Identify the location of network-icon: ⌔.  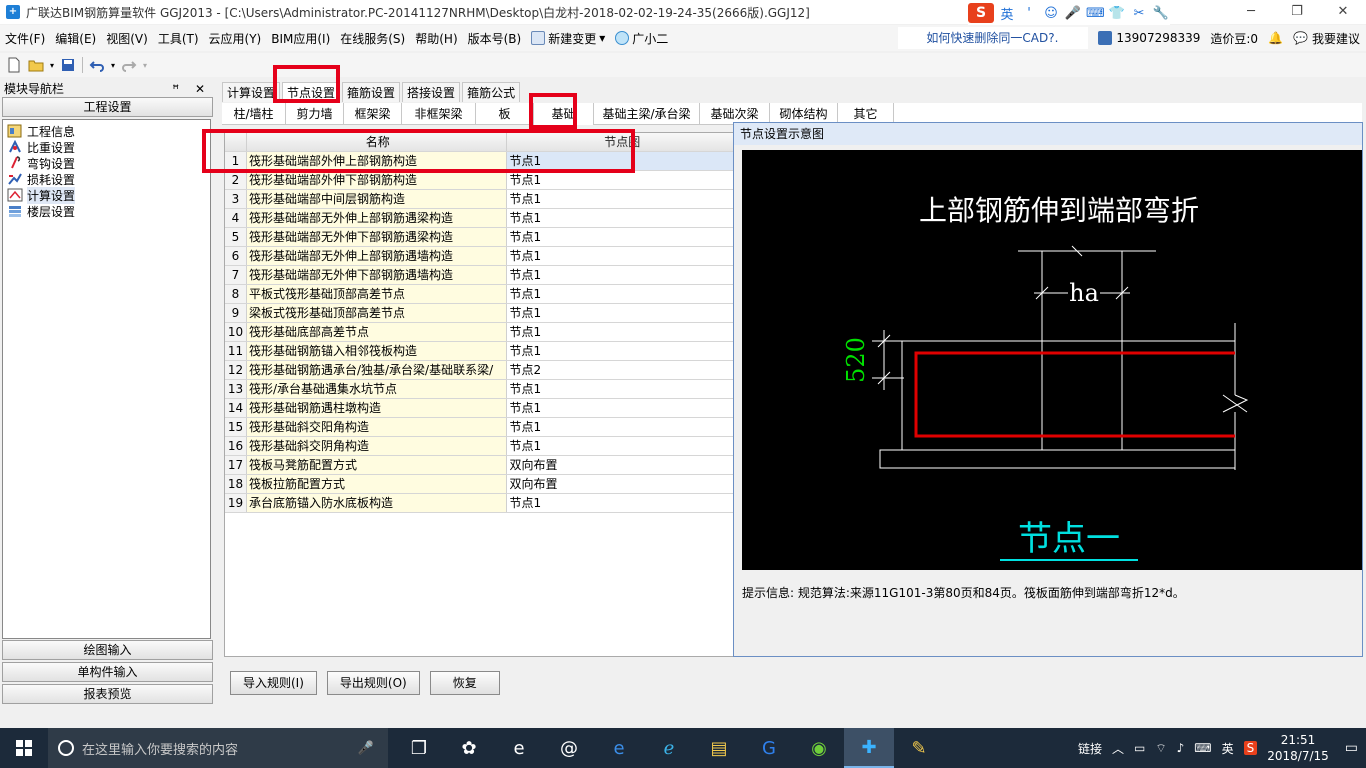
(1160, 748).